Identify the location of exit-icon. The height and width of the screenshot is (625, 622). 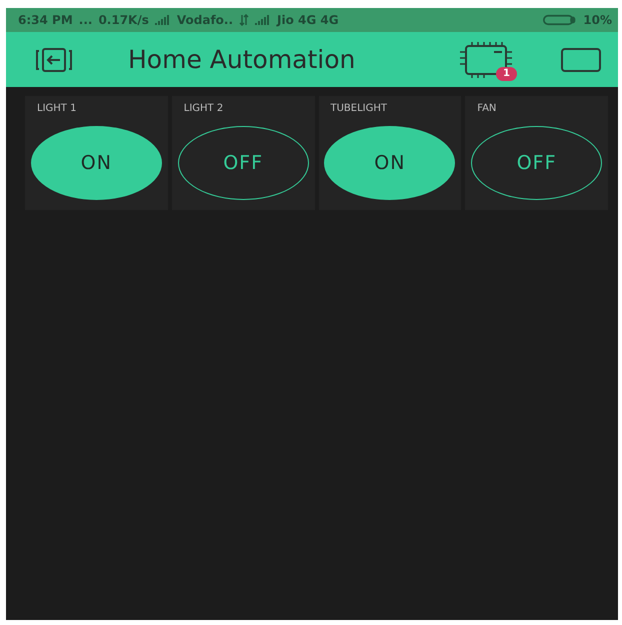
(54, 59).